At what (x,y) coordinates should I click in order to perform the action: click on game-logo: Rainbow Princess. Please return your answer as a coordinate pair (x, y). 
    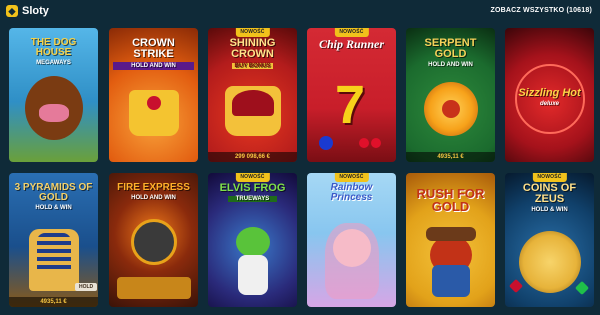
    Looking at the image, I should click on (351, 192).